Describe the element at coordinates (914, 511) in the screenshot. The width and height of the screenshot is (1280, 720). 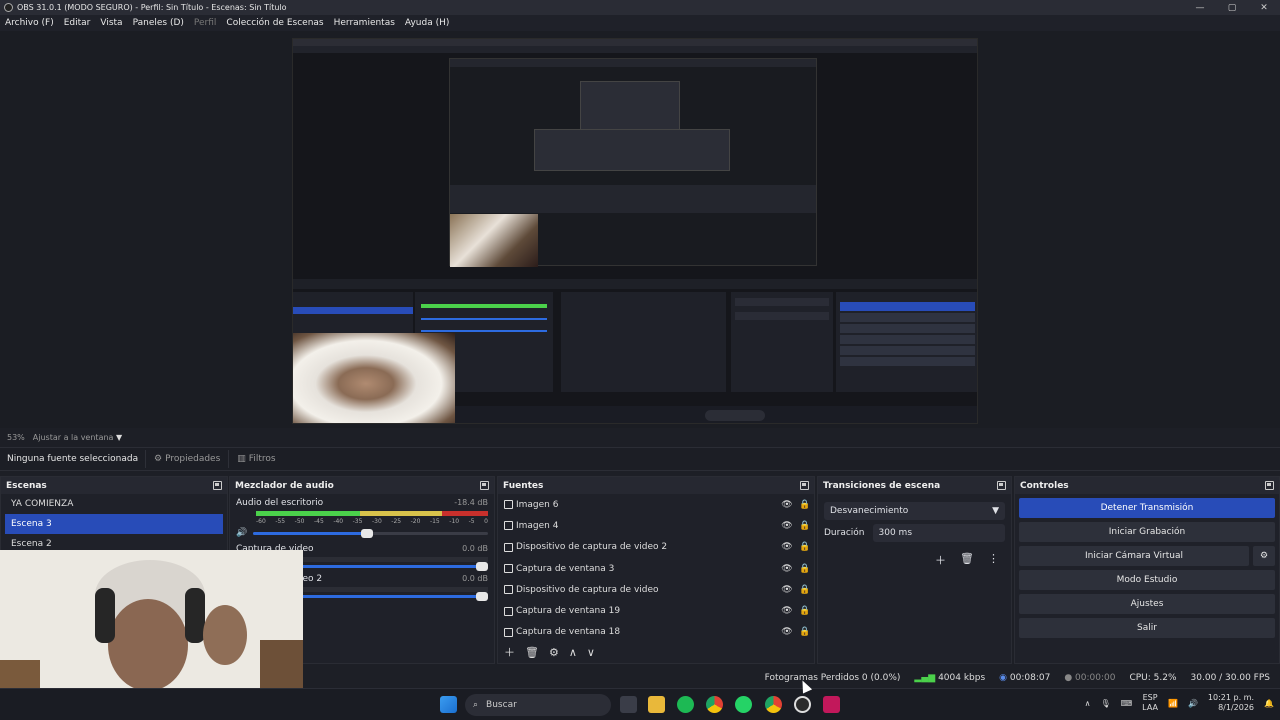
I see `transition-select: Desvanecimiento ▼` at that location.